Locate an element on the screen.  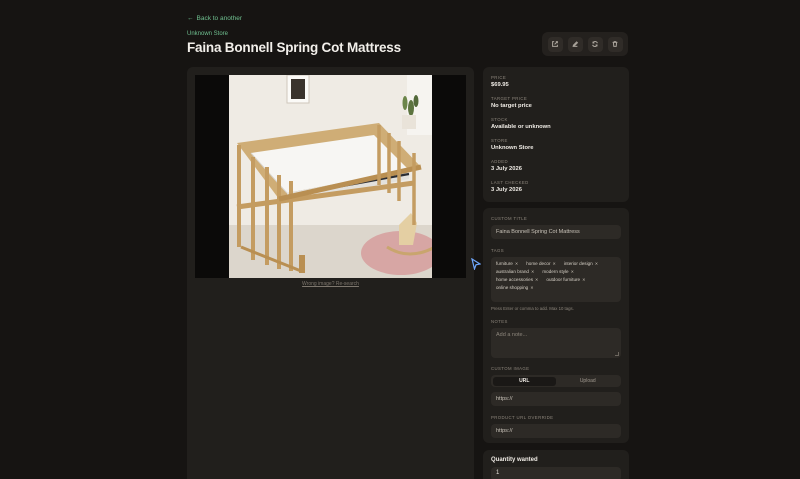
added-value: 3 July 2026 is located at coordinates (506, 169).